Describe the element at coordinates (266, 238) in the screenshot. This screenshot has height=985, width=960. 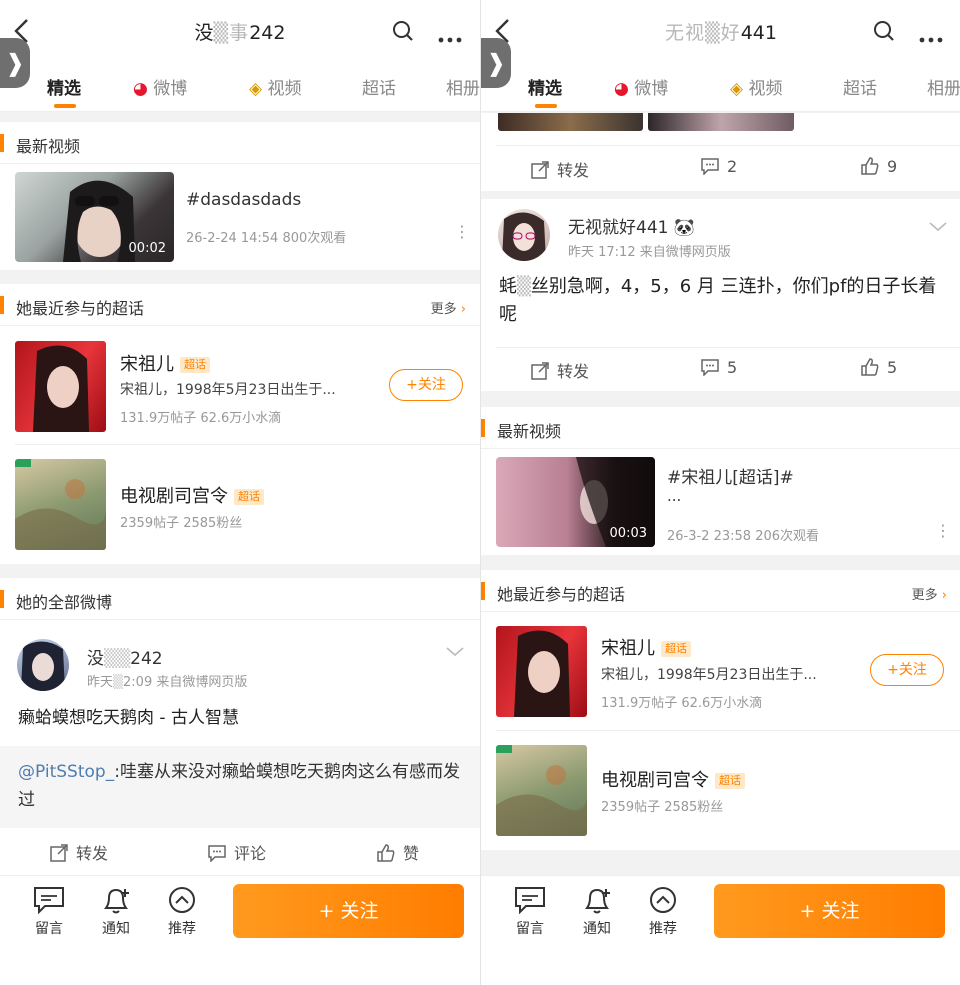
I see `video-meta: 26-2-24 14:54 800次观看` at that location.